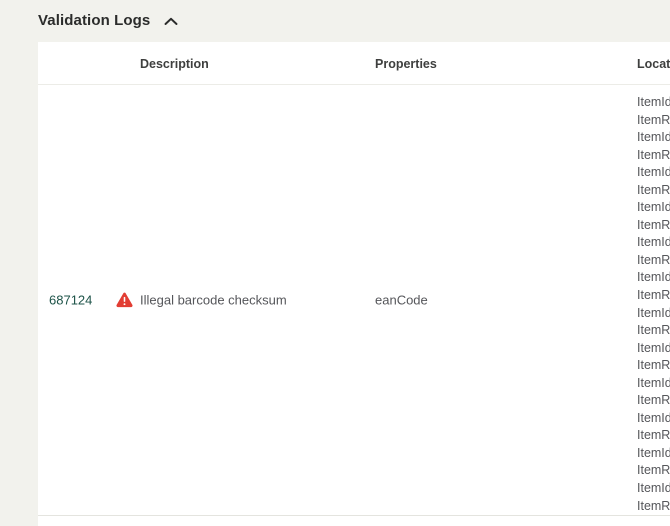 The width and height of the screenshot is (670, 526). I want to click on log-description: Illegal barcode checksum, so click(213, 300).